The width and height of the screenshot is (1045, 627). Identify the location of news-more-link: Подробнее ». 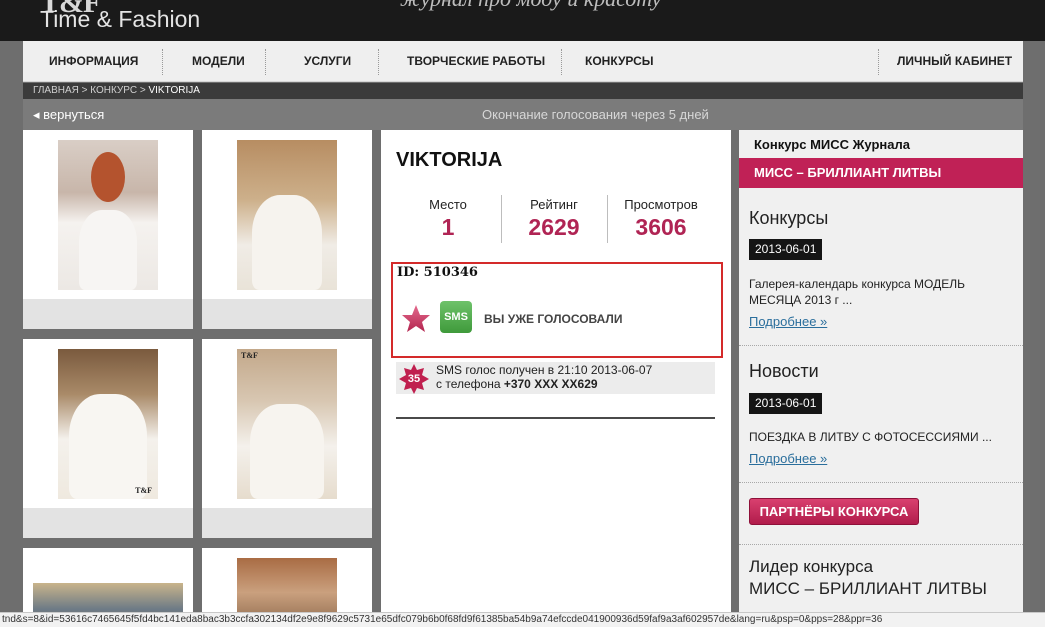
(788, 458).